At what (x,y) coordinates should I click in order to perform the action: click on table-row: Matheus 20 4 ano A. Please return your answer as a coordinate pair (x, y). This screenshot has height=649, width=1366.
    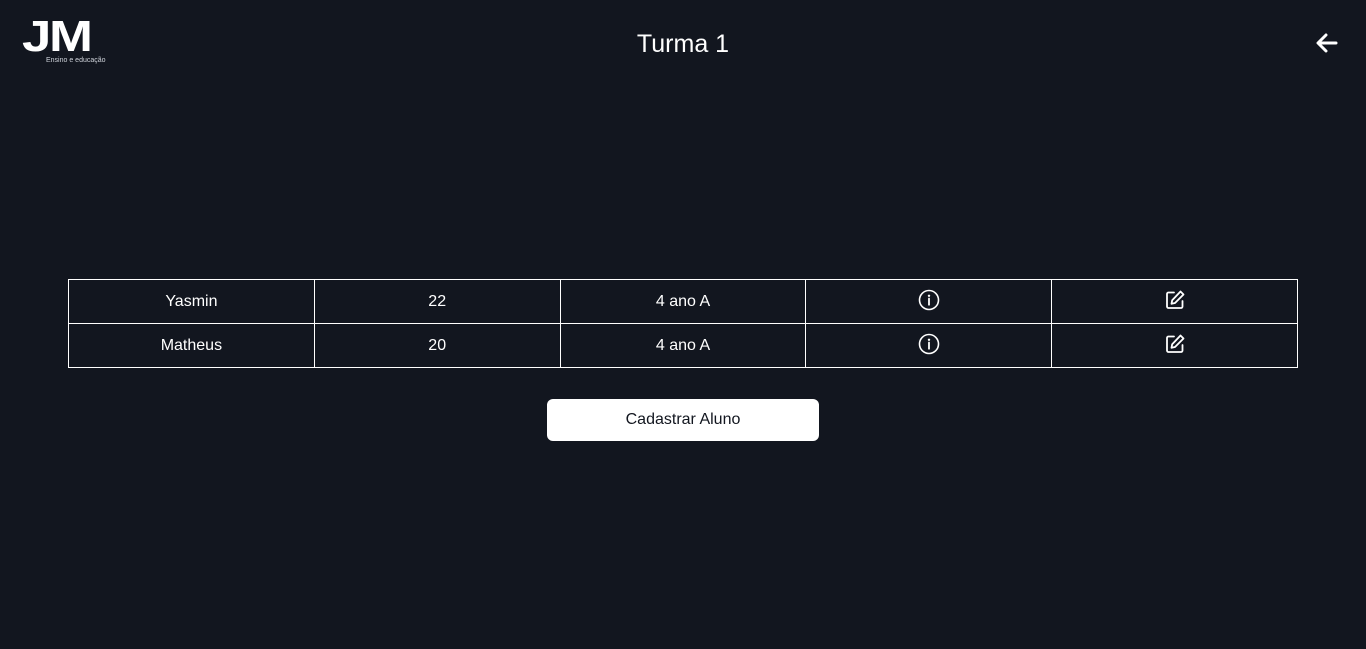
    Looking at the image, I should click on (683, 345).